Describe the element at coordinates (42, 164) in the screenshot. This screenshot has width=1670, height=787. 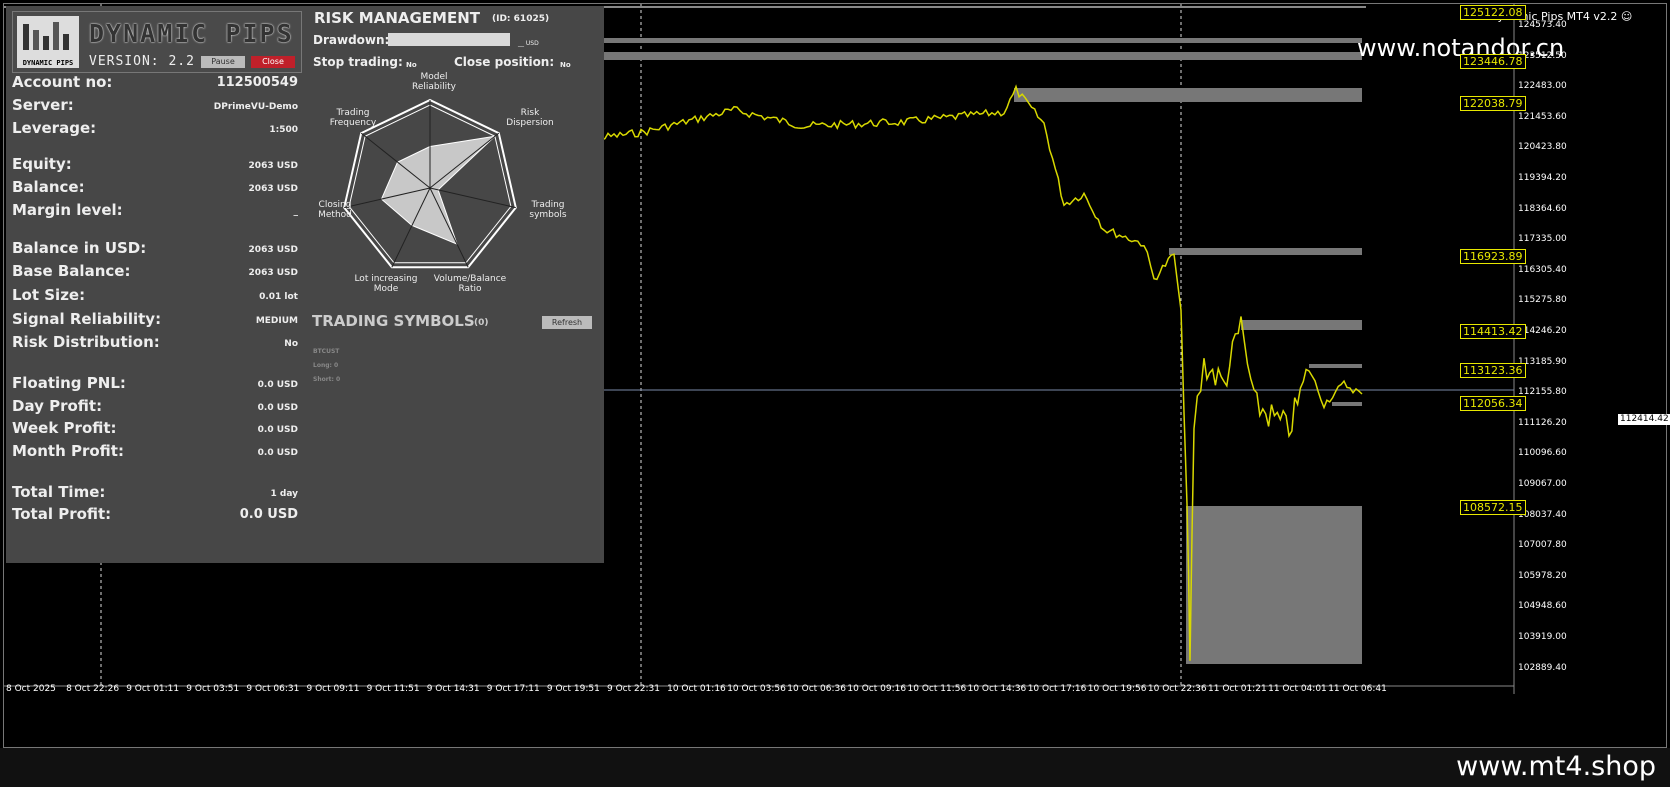
I see `account-label: Equity:` at that location.